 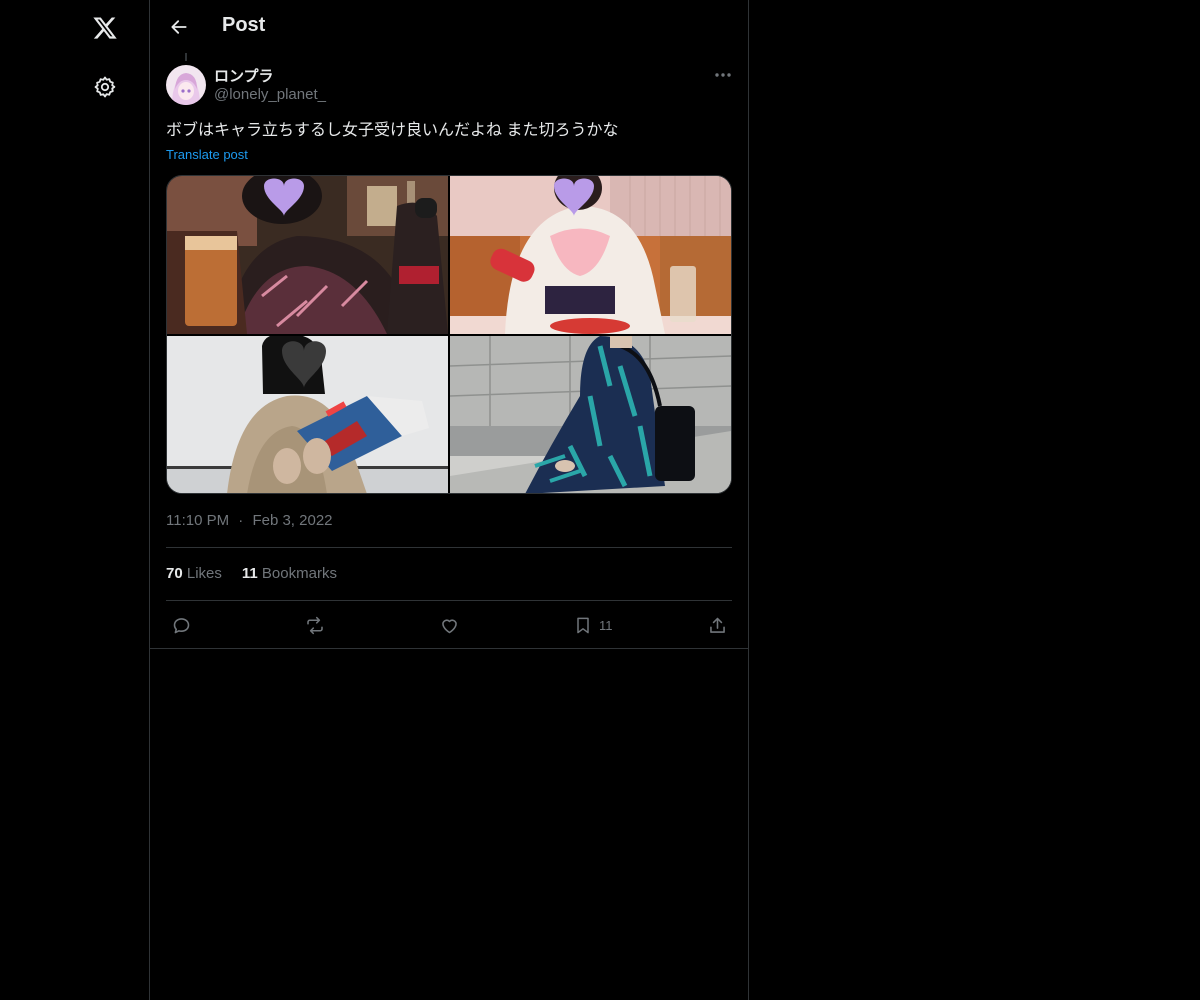 What do you see at coordinates (186, 57) in the screenshot?
I see `thread-connector-line` at bounding box center [186, 57].